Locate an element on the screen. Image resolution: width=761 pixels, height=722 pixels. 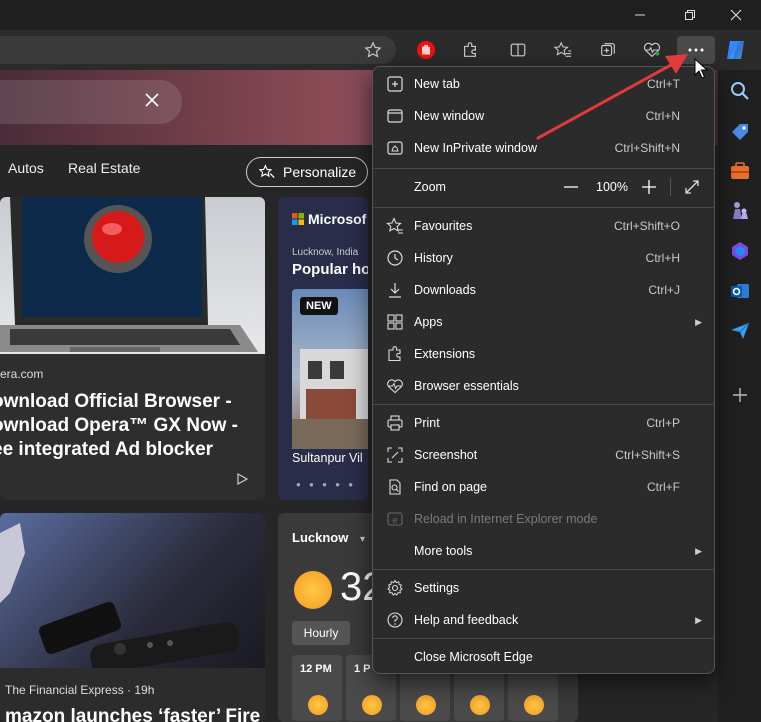
favourites-icon is located at coordinates (394, 225).